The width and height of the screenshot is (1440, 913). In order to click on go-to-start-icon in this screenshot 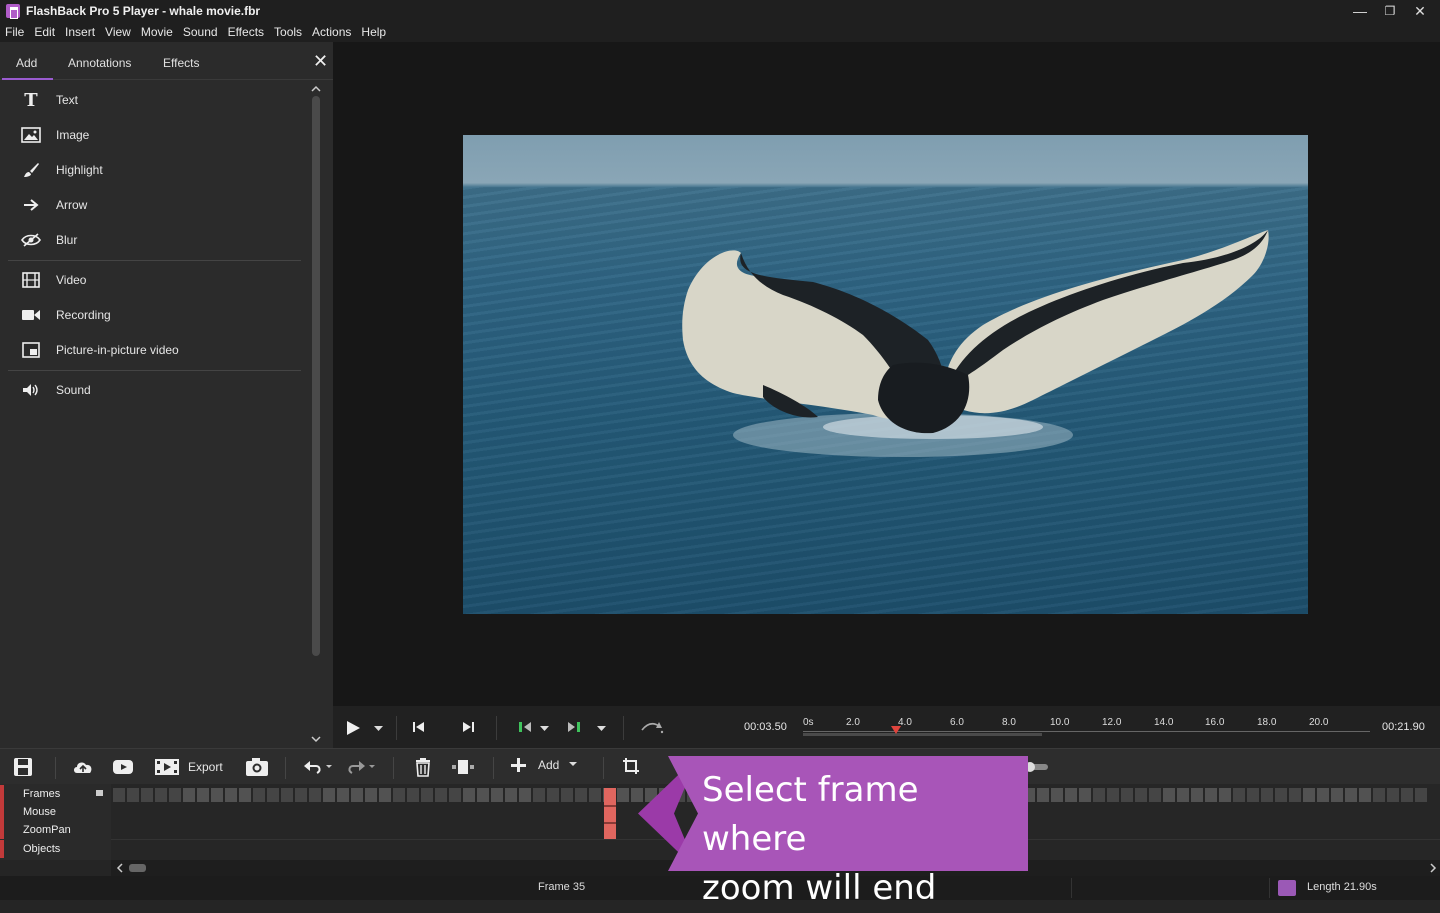, I will do `click(419, 727)`.